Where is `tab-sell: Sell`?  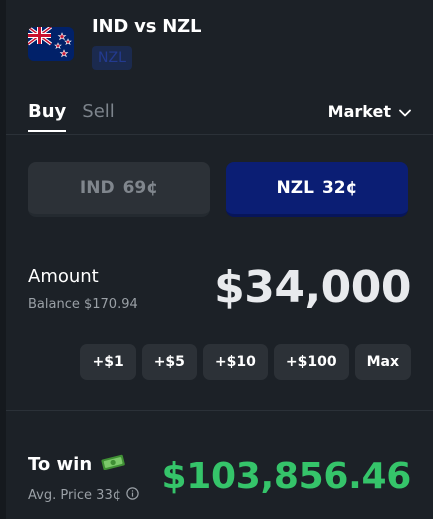 tab-sell: Sell is located at coordinates (98, 116).